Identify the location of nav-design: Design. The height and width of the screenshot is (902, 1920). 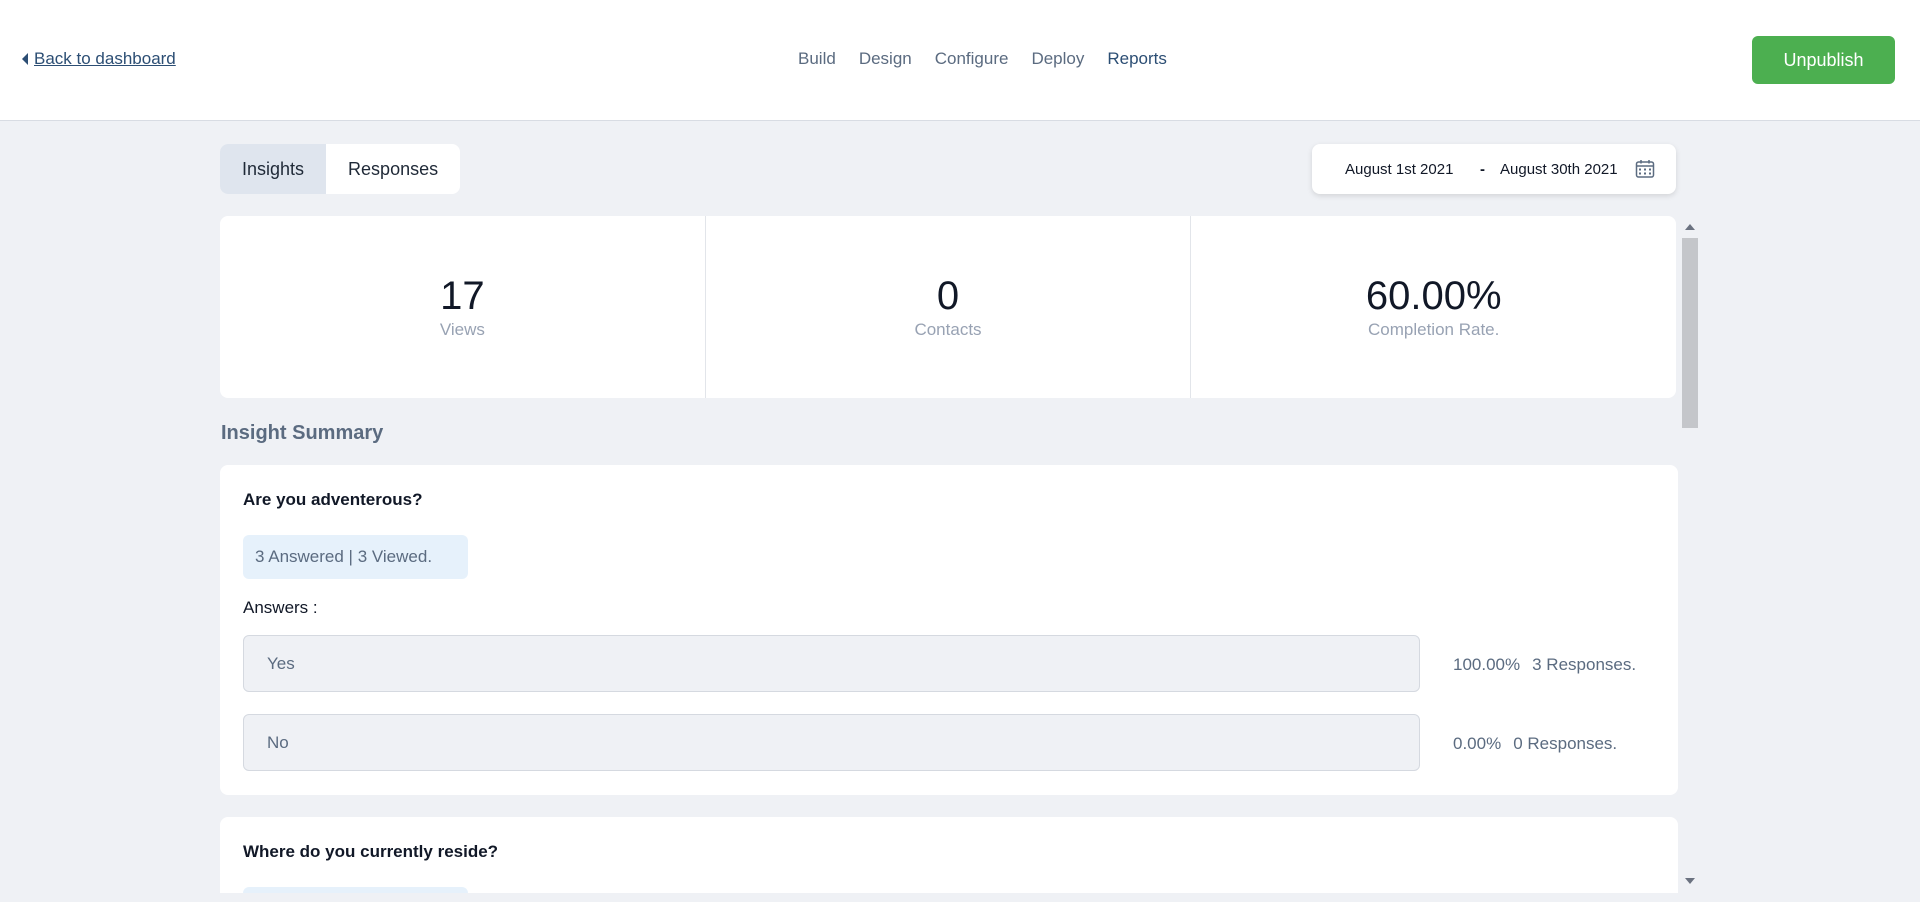
(885, 59).